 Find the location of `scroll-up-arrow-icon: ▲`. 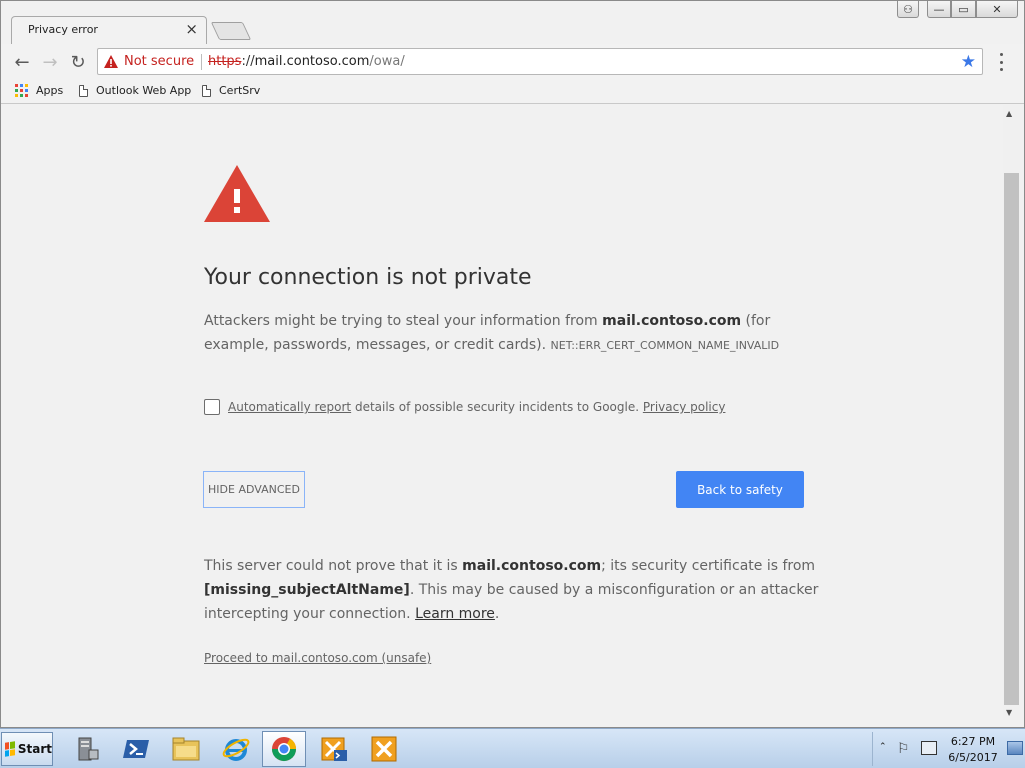

scroll-up-arrow-icon: ▲ is located at coordinates (1009, 113).